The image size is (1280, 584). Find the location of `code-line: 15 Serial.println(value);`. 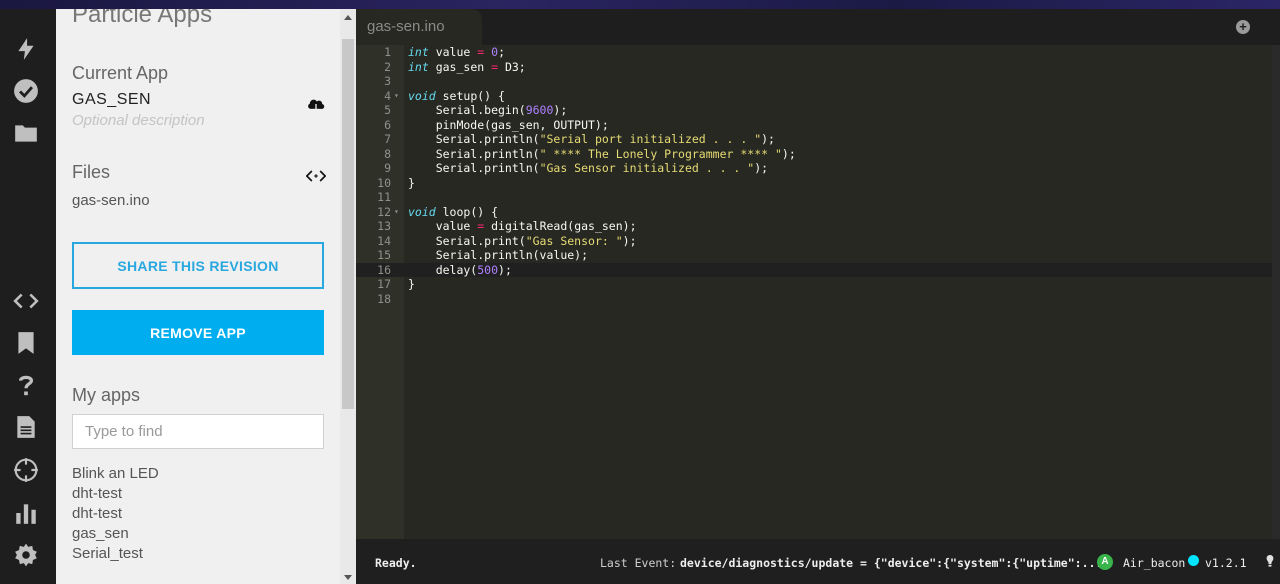

code-line: 15 Serial.println(value); is located at coordinates (816, 255).